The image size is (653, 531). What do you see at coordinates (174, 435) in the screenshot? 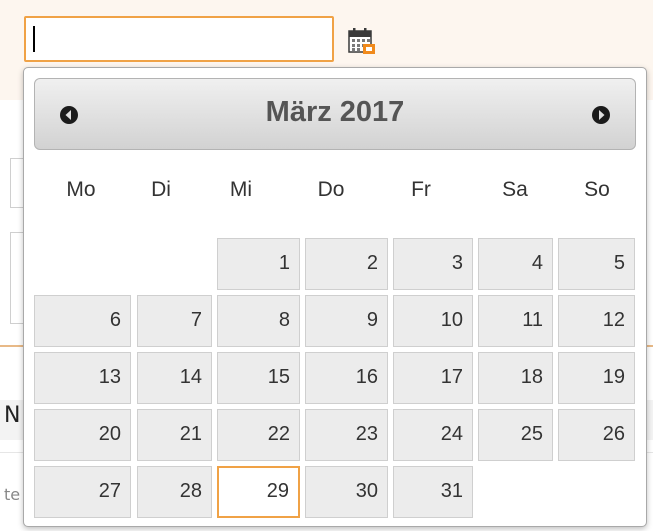
I see `calendar-day: 21` at bounding box center [174, 435].